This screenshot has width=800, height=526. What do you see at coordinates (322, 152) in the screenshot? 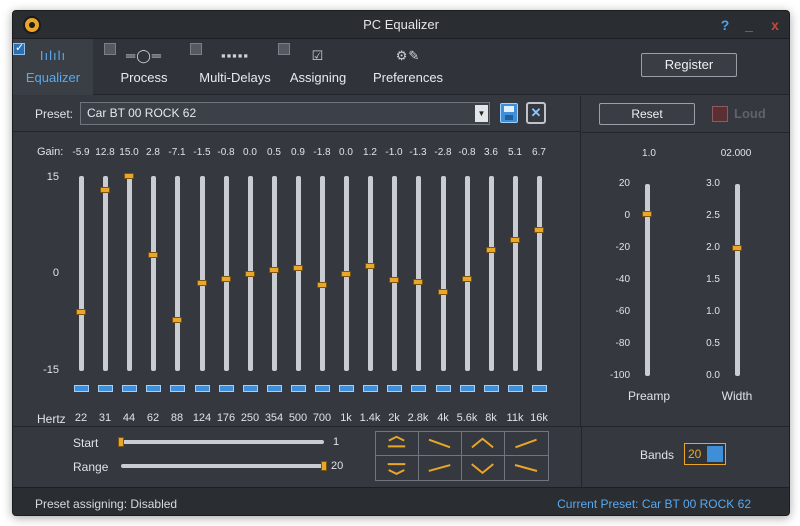
I see `gain-value: -1.8` at bounding box center [322, 152].